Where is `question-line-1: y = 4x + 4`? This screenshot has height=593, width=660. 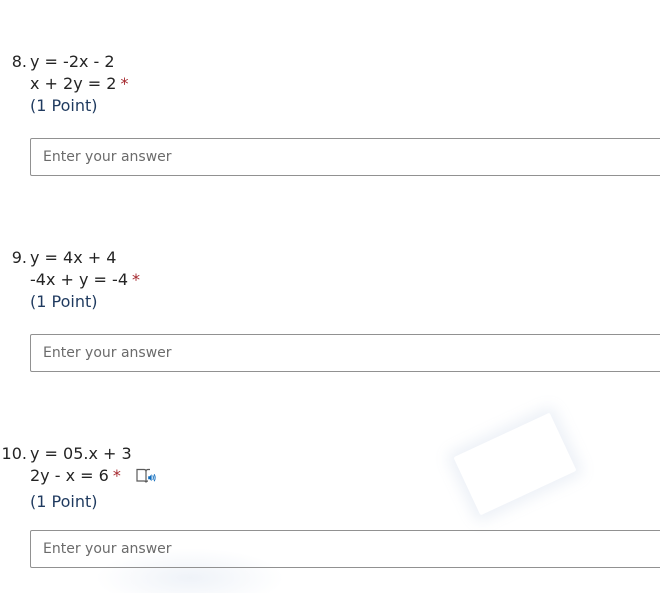 question-line-1: y = 4x + 4 is located at coordinates (73, 257).